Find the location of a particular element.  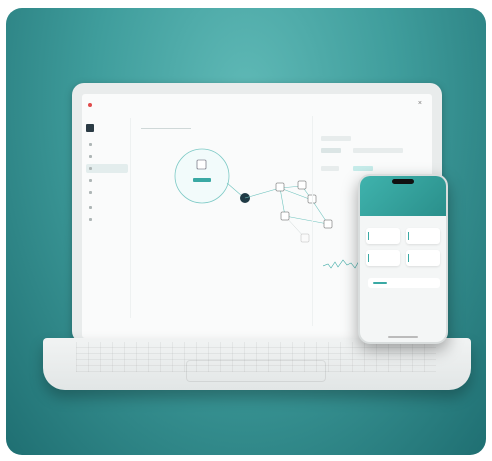

sidebar-item-list is located at coordinates (107, 156).